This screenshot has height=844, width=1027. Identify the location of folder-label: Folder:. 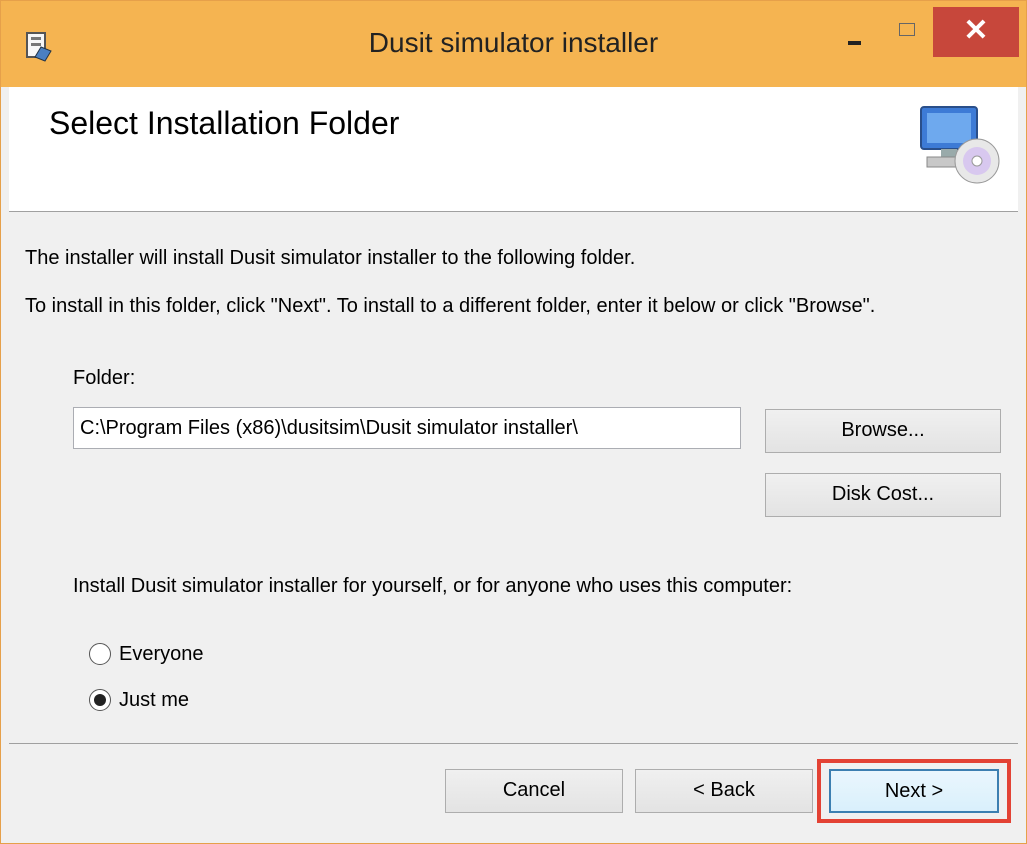
(104, 378).